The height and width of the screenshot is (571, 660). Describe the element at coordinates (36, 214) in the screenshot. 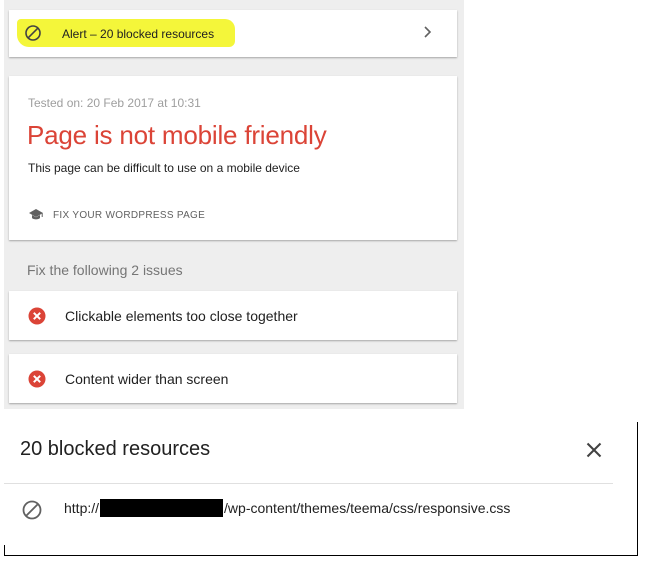

I see `school-icon` at that location.